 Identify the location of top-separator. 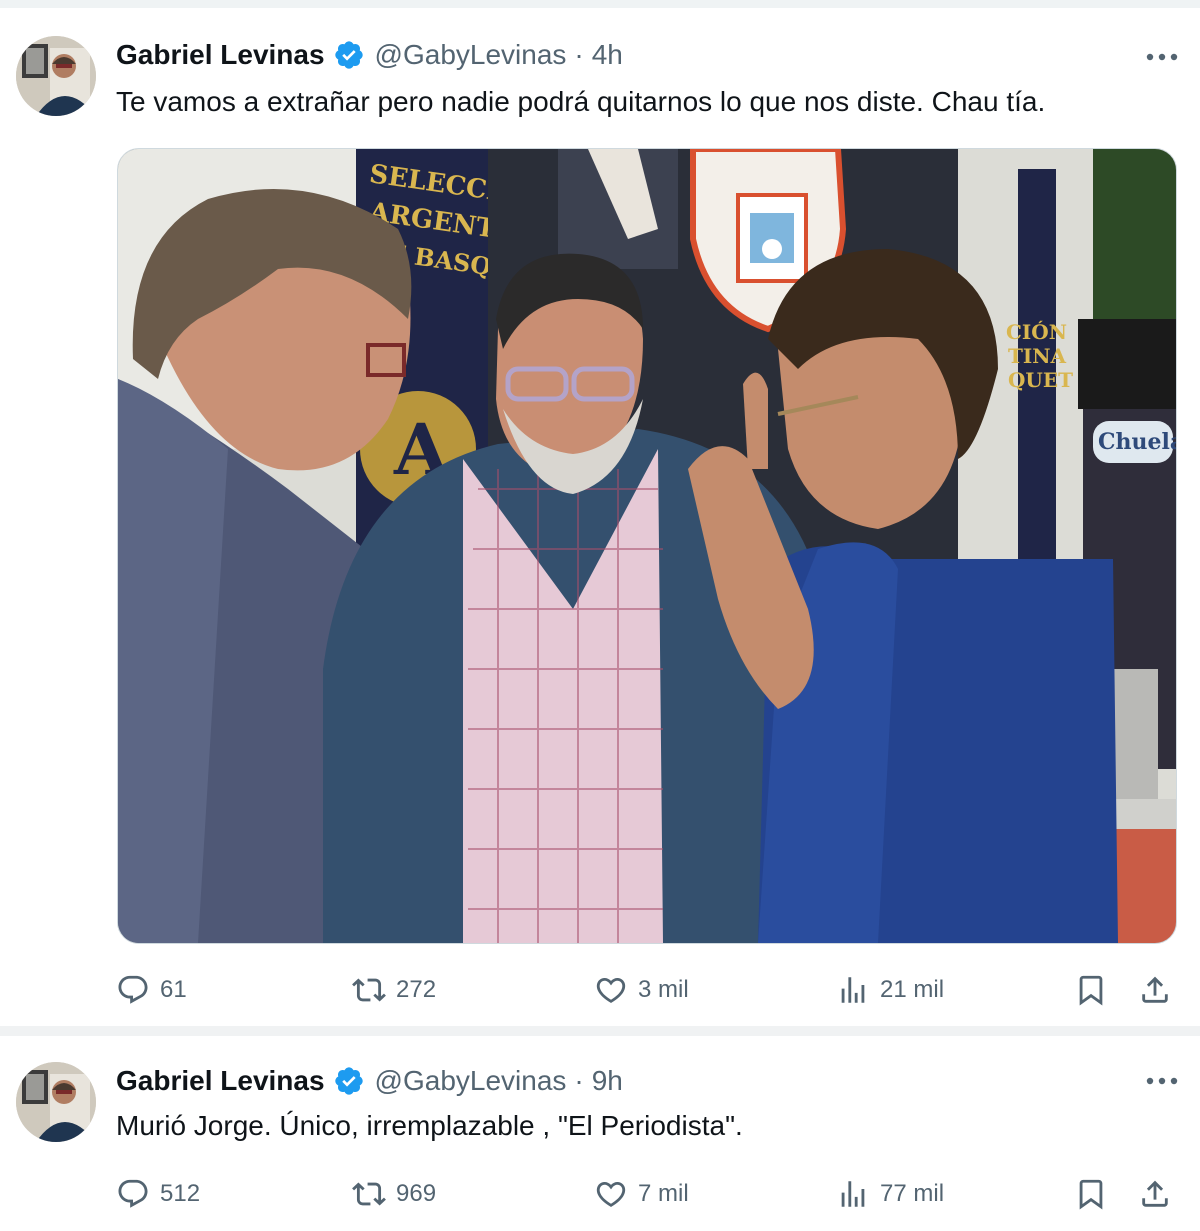
(600, 4).